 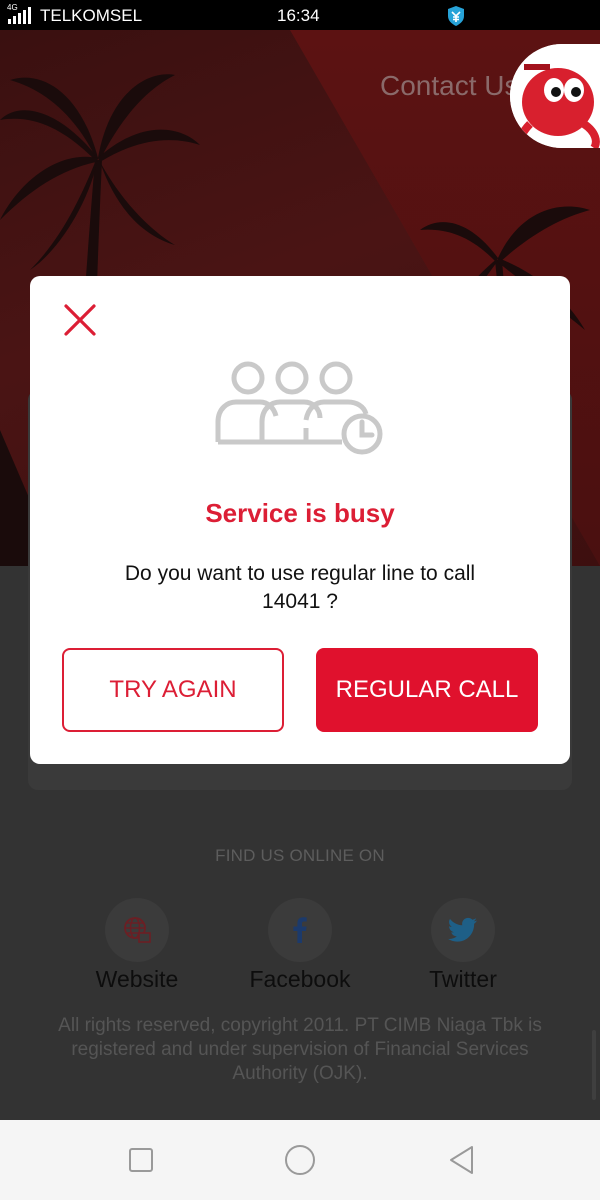 I want to click on dialog-title: Service is busy, so click(x=300, y=513).